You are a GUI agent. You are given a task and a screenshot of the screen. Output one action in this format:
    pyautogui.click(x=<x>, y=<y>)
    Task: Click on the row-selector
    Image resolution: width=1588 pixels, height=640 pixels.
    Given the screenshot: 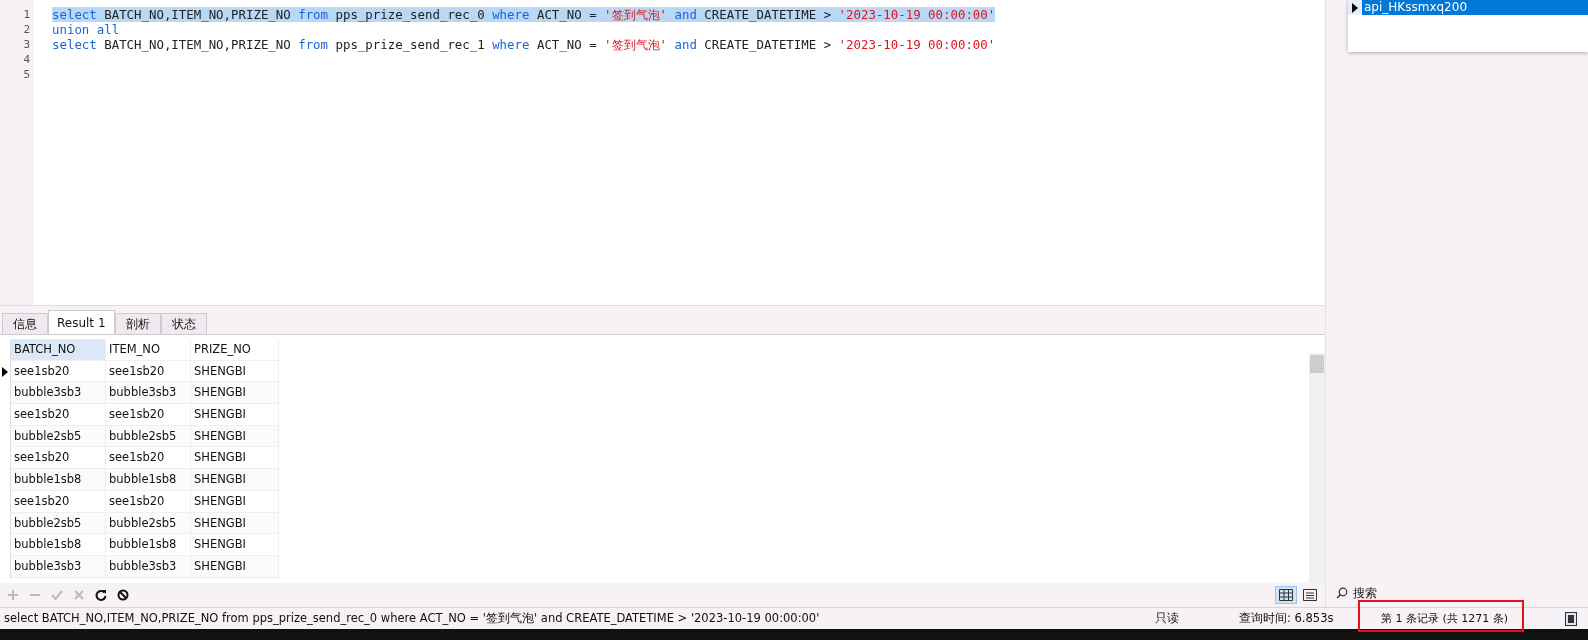 What is the action you would take?
    pyautogui.click(x=5, y=371)
    